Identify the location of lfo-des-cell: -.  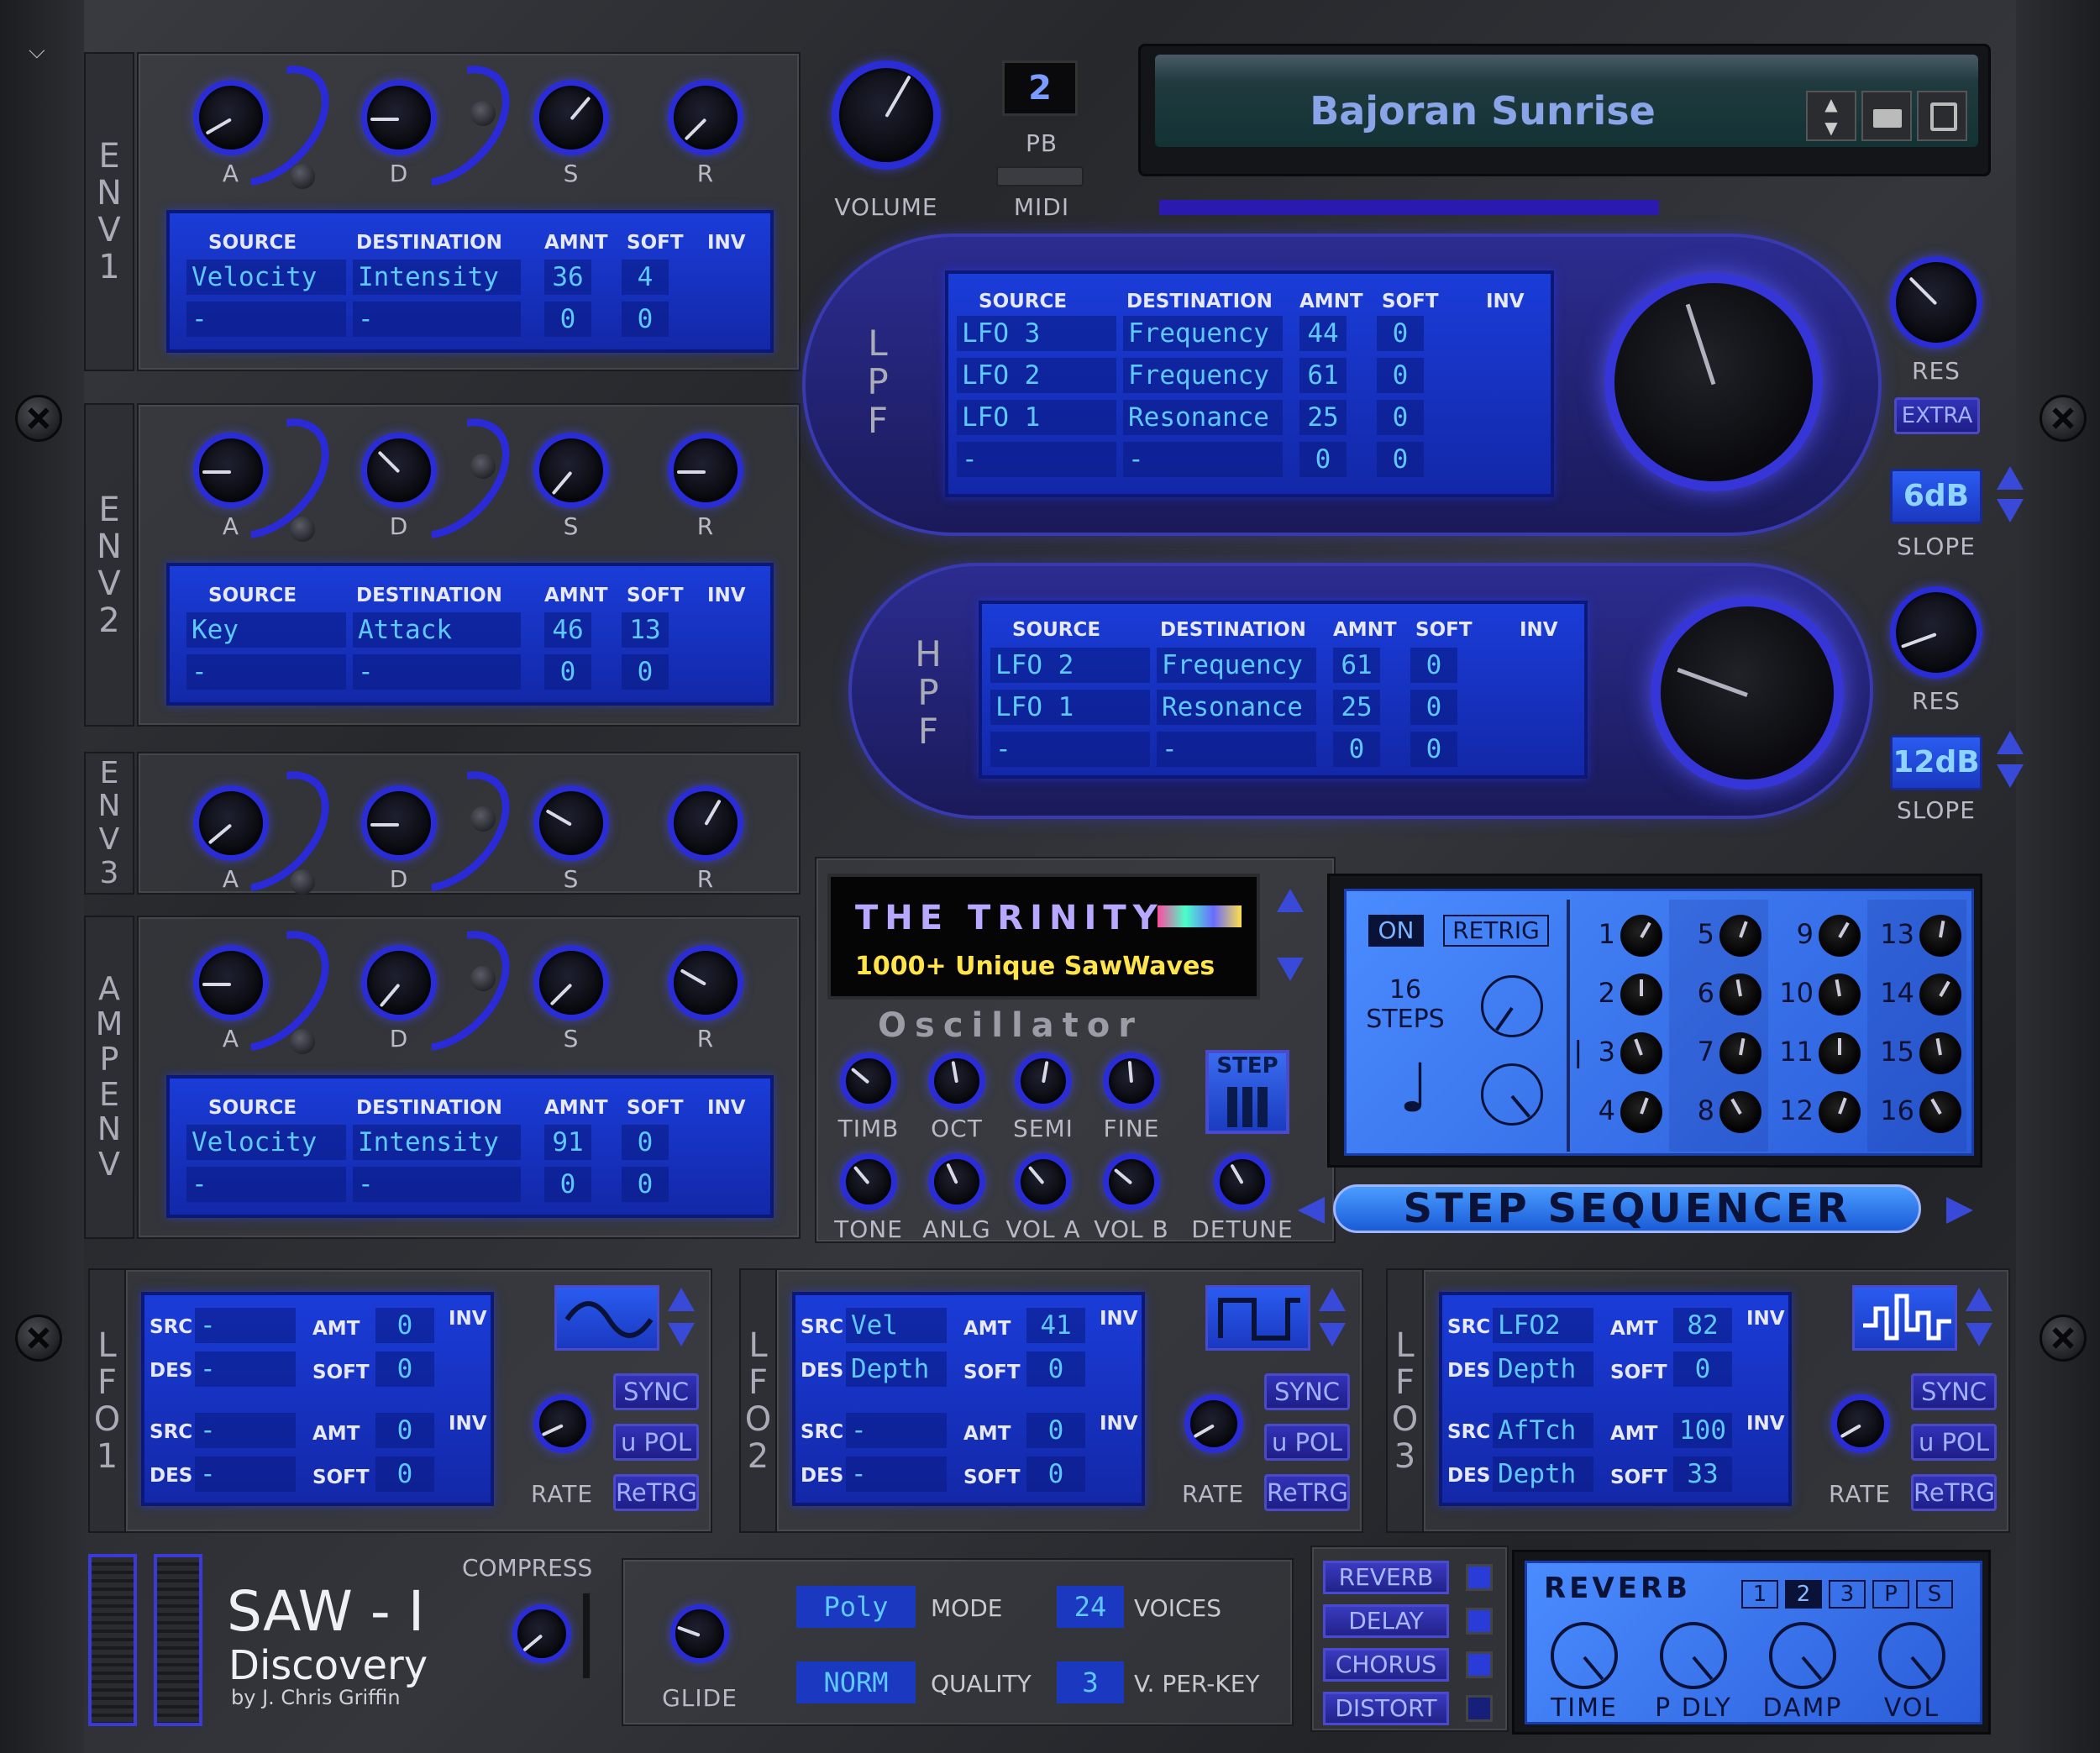
(245, 1369).